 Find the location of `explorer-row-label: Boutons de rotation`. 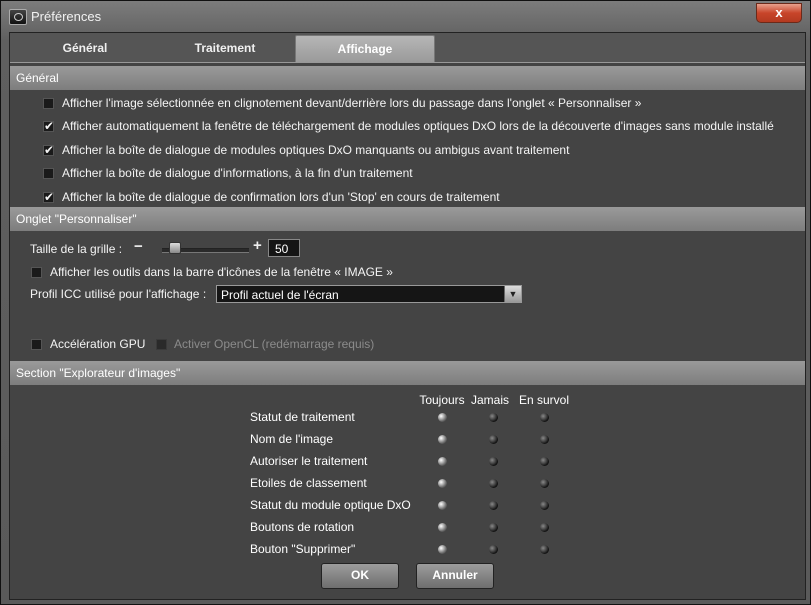

explorer-row-label: Boutons de rotation is located at coordinates (302, 527).